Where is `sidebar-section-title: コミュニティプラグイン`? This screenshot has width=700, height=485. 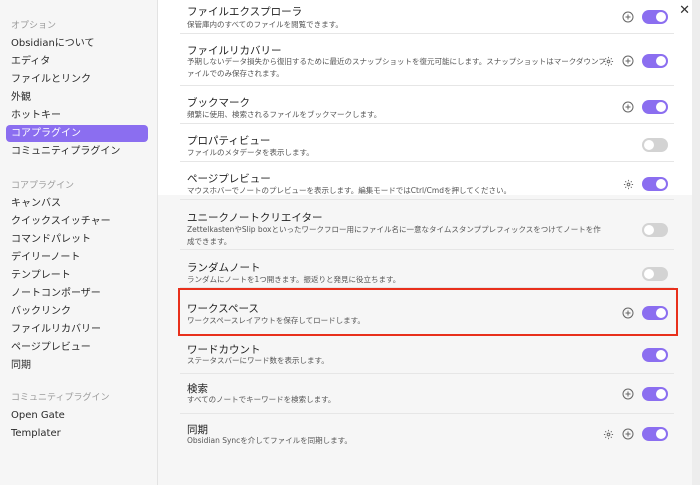
sidebar-section-title: コミュニティプラグイン is located at coordinates (60, 398).